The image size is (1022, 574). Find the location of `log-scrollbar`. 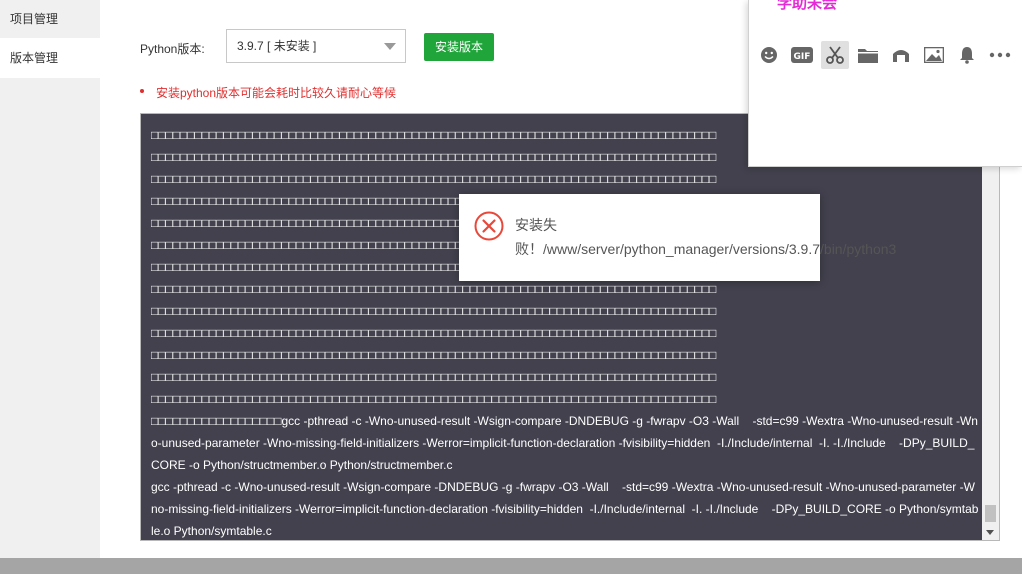

log-scrollbar is located at coordinates (990, 327).